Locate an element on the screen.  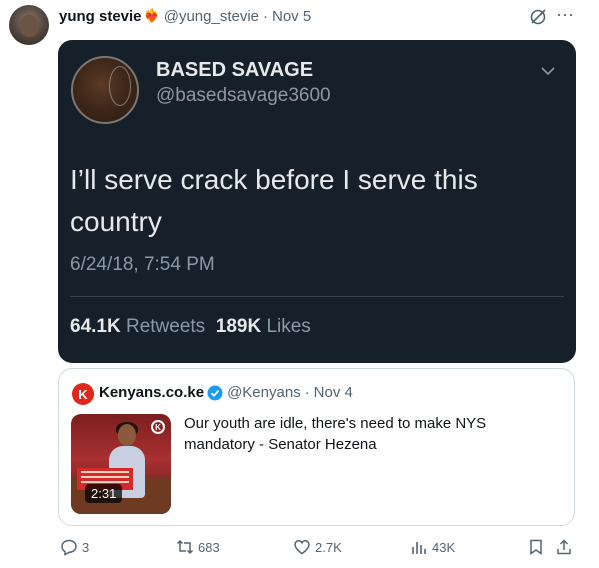
repost-button: 683 is located at coordinates (198, 547).